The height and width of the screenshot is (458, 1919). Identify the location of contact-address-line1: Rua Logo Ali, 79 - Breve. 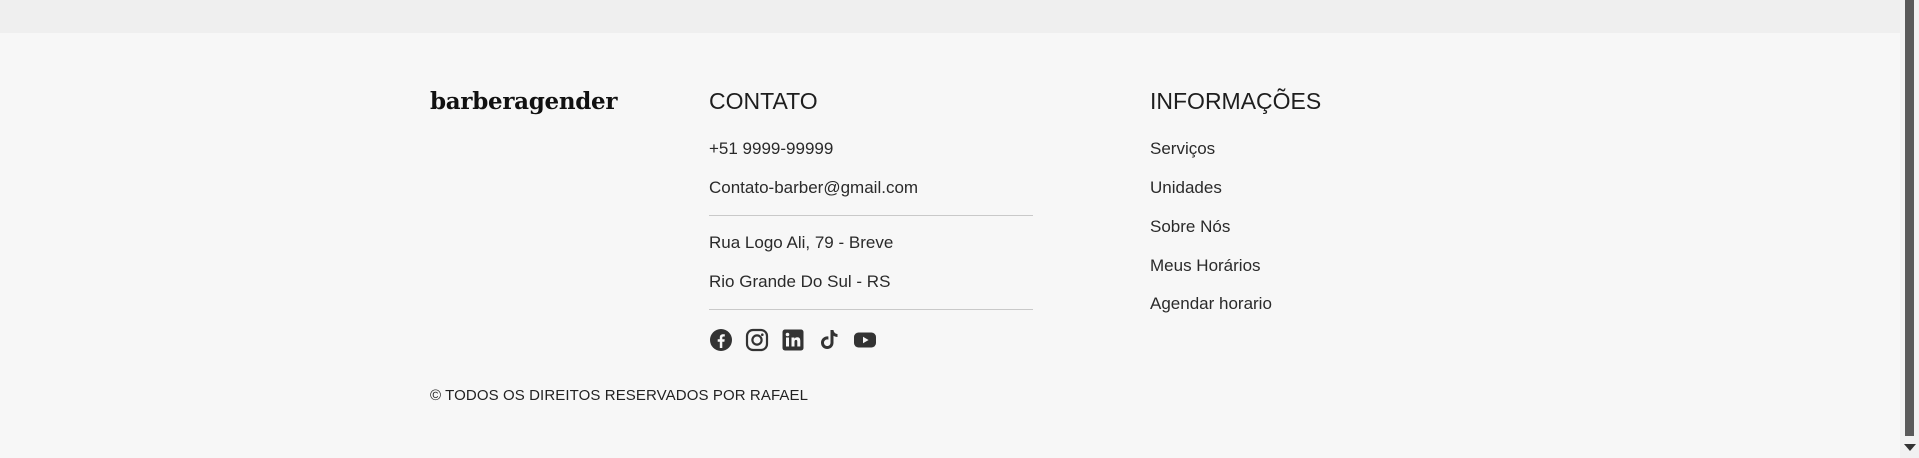
(801, 242).